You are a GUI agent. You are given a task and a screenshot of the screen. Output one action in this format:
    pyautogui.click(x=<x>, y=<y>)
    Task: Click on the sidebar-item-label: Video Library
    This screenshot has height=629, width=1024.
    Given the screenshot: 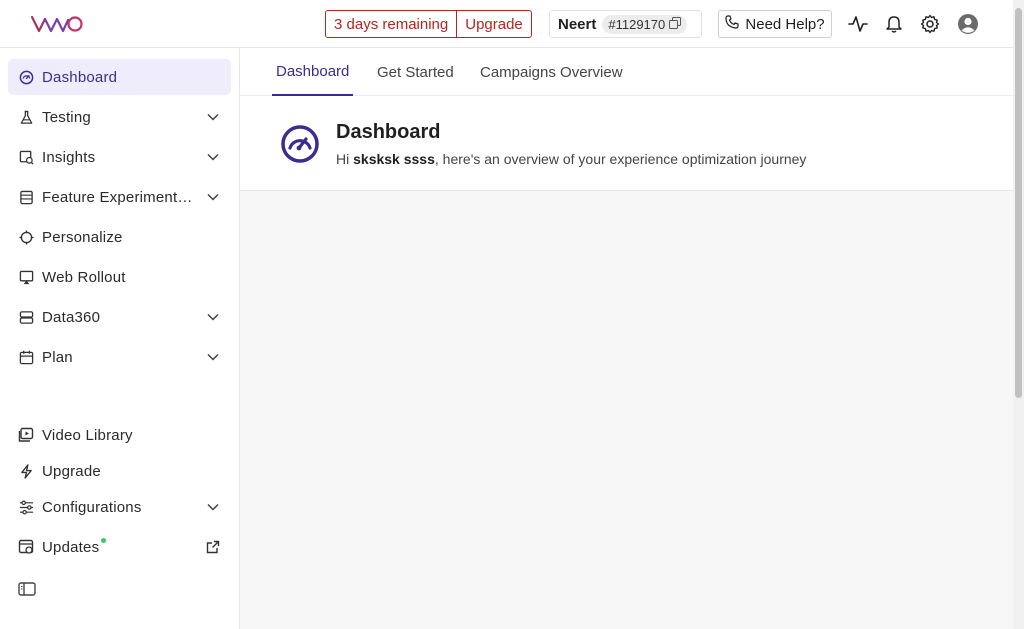 What is the action you would take?
    pyautogui.click(x=87, y=435)
    